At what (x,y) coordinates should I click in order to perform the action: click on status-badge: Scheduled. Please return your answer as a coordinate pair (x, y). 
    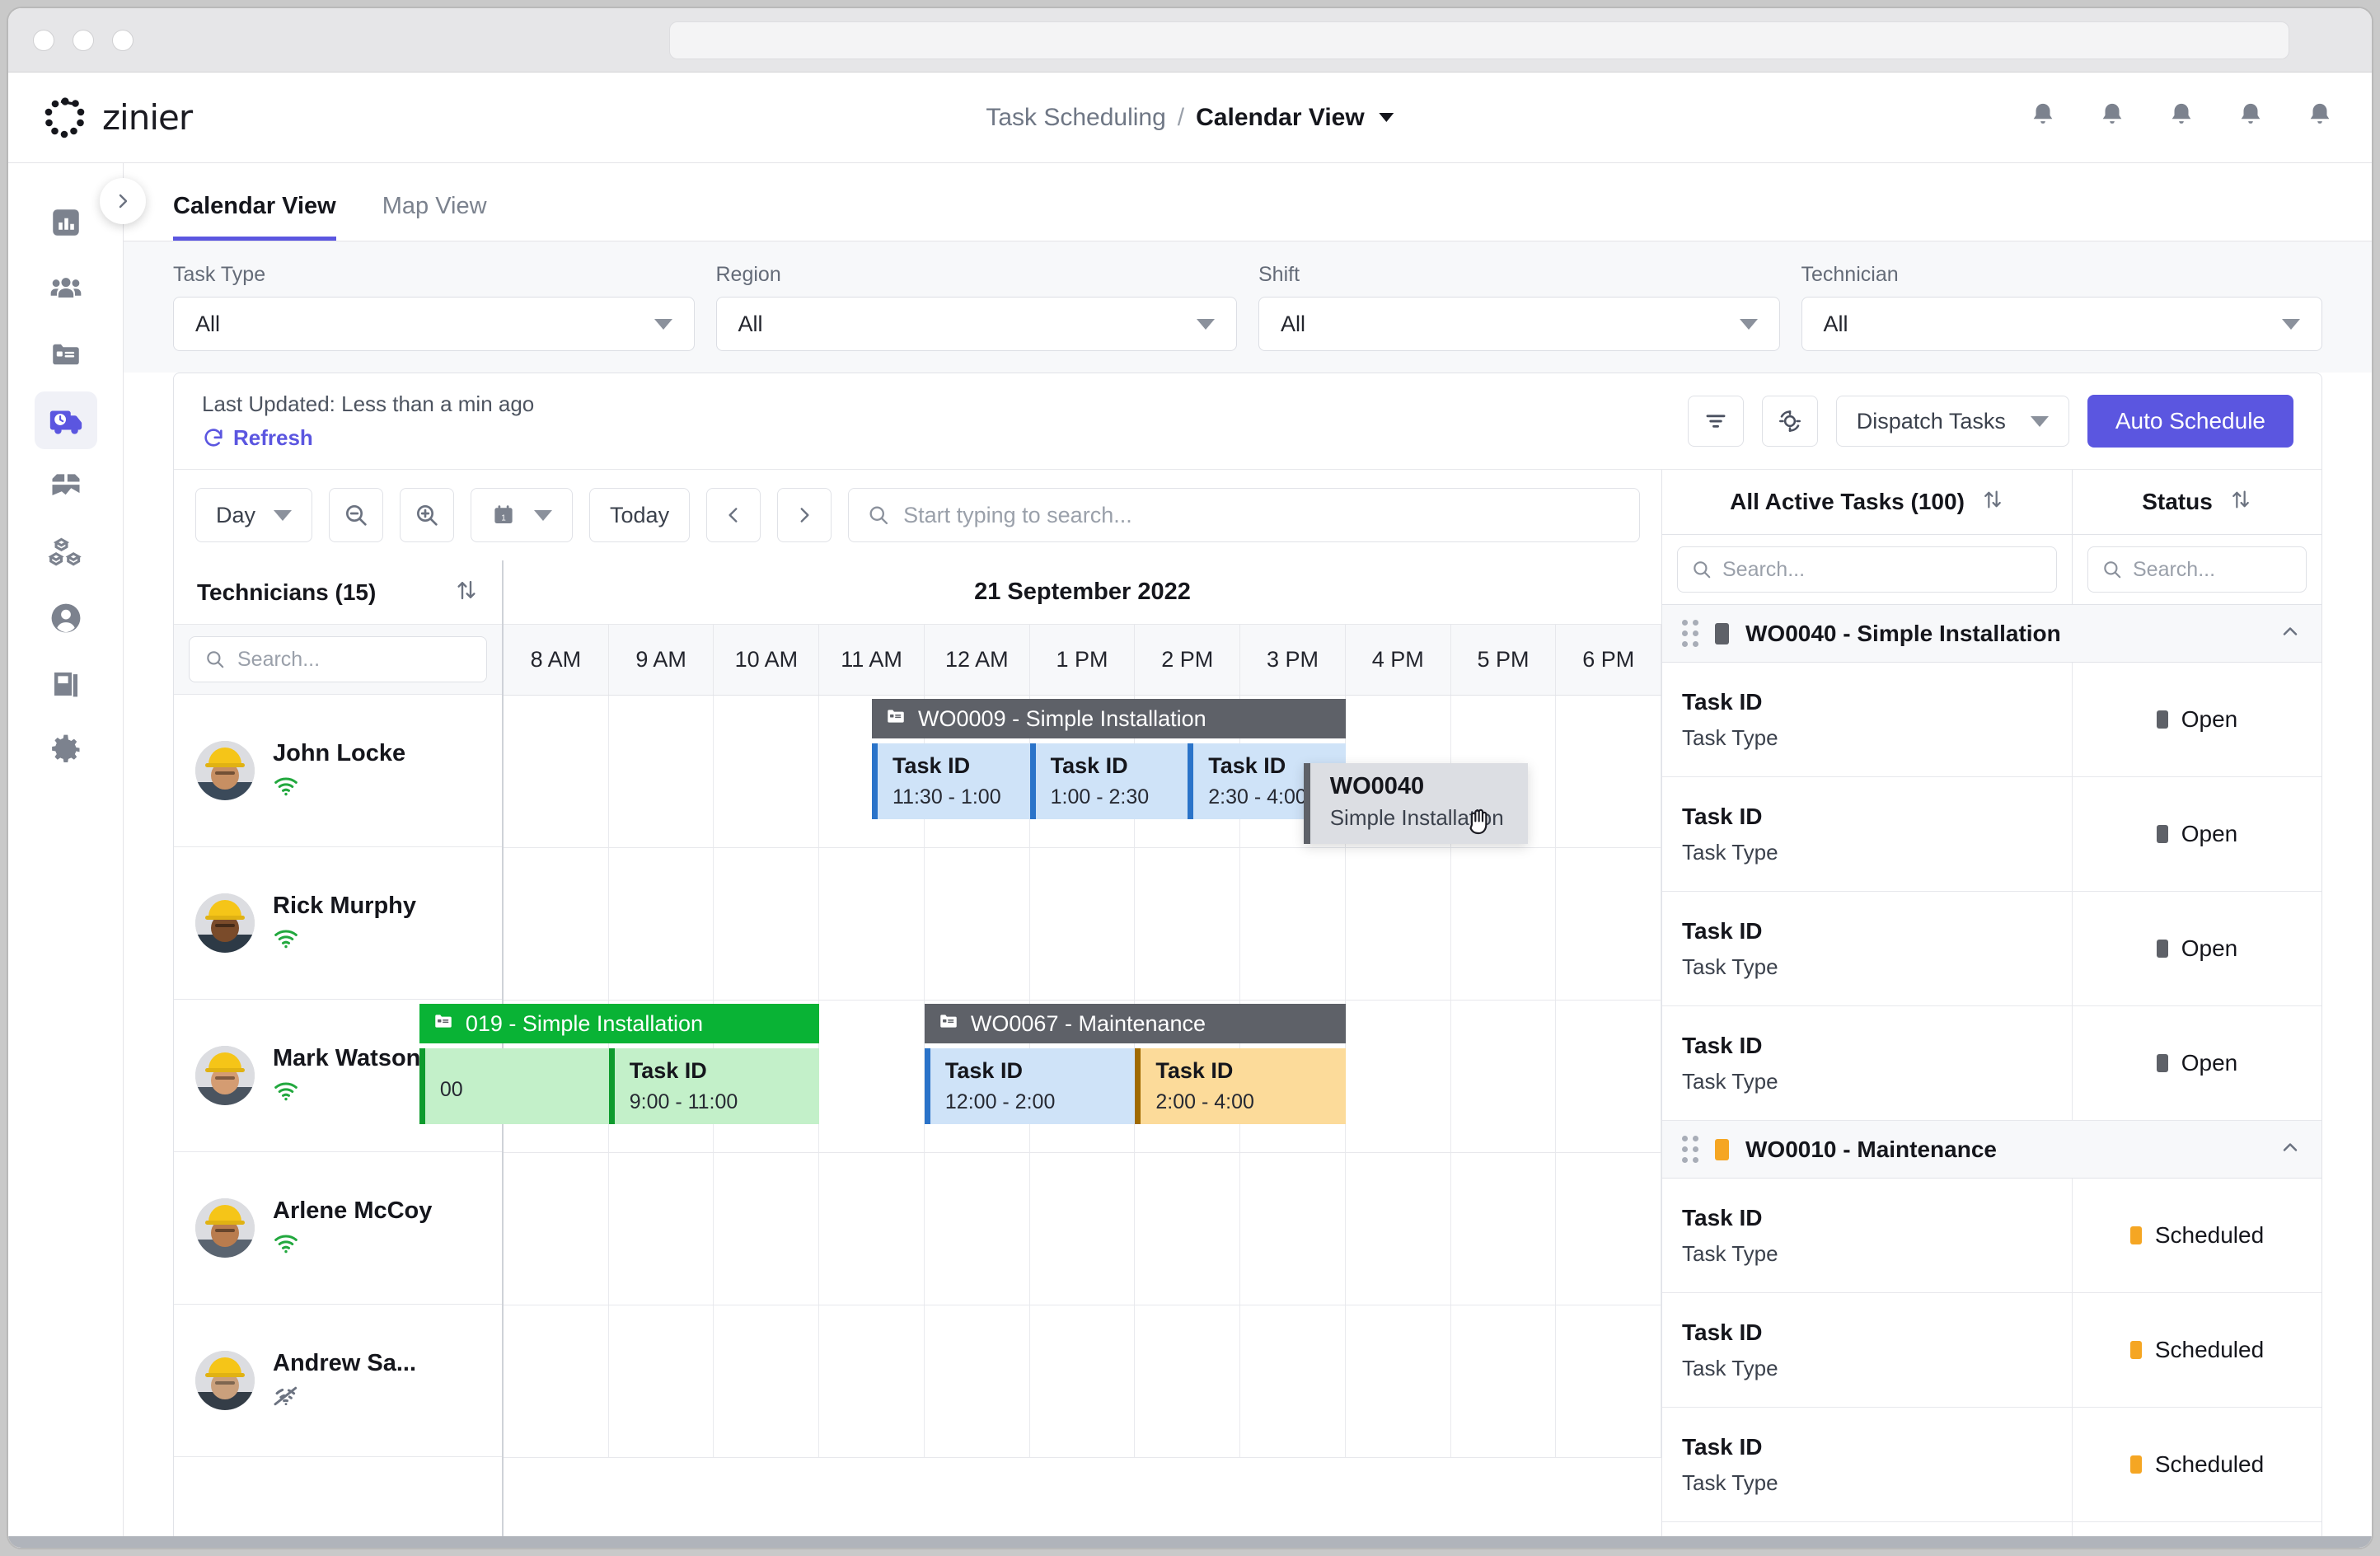
    Looking at the image, I should click on (2209, 1235).